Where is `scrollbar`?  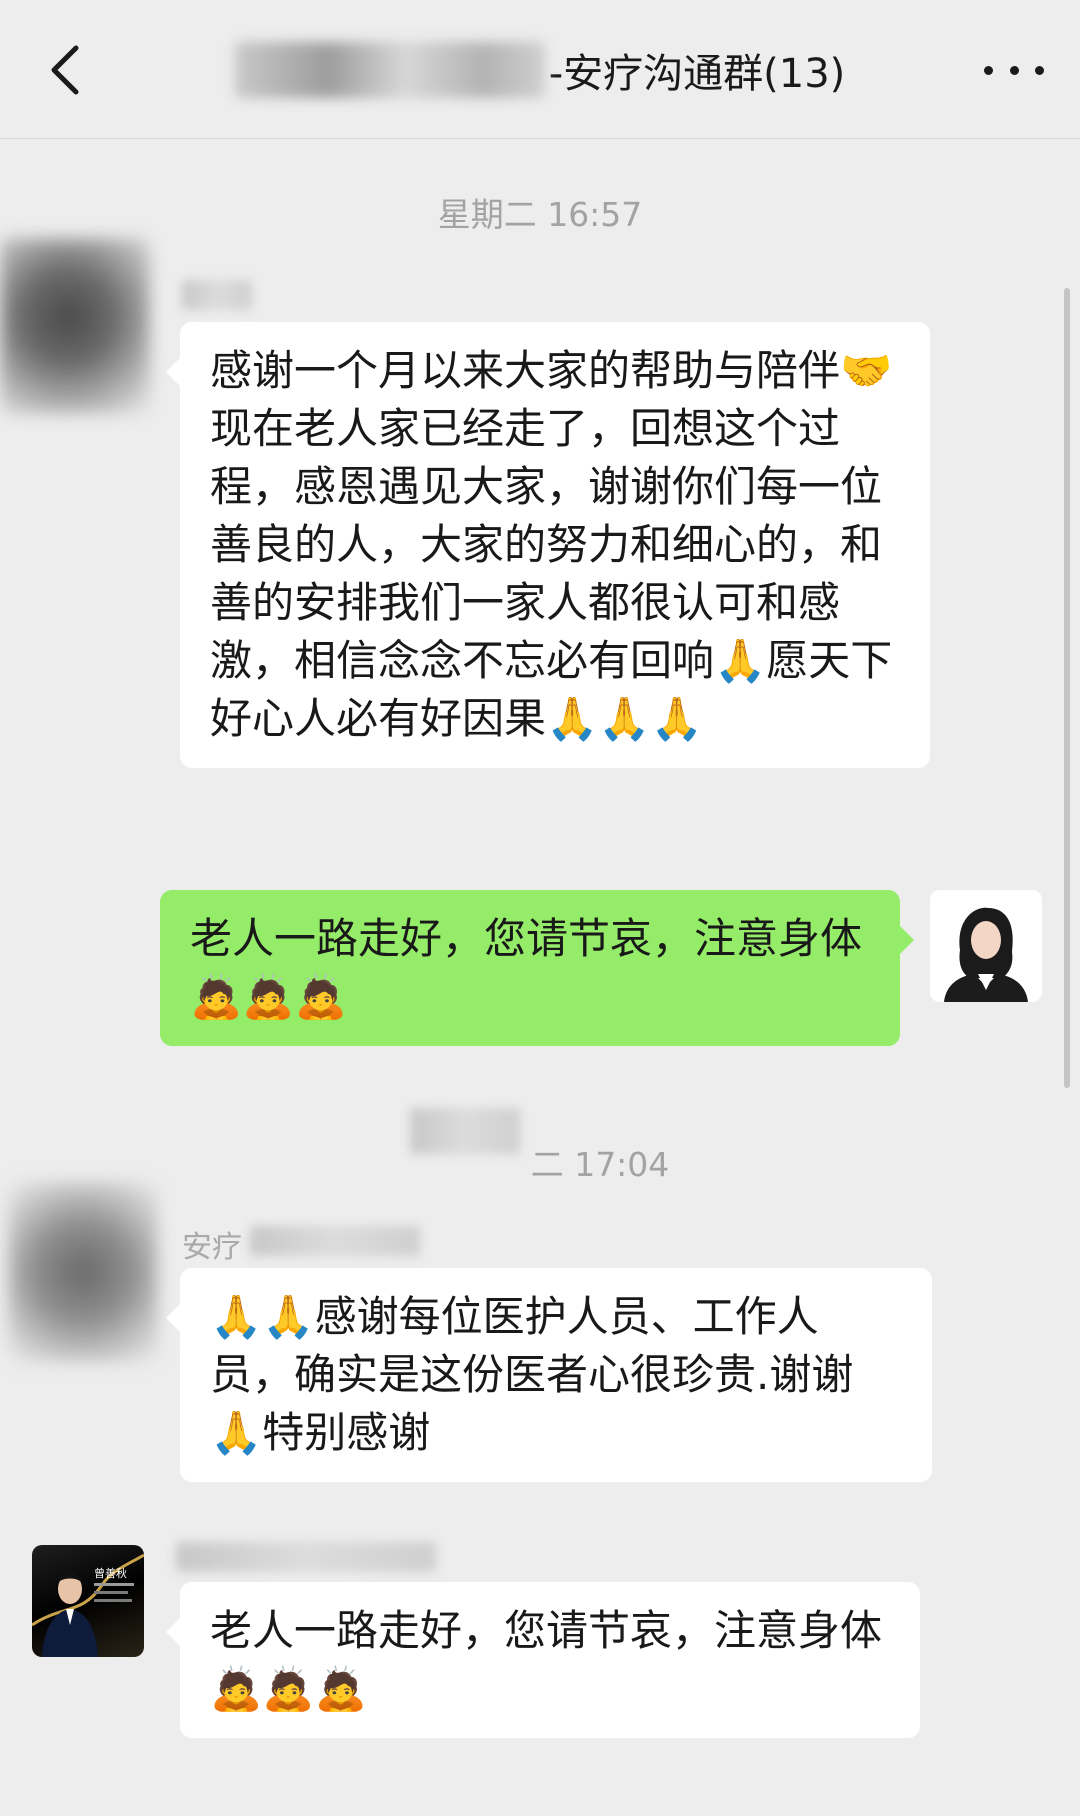
scrollbar is located at coordinates (1067, 688).